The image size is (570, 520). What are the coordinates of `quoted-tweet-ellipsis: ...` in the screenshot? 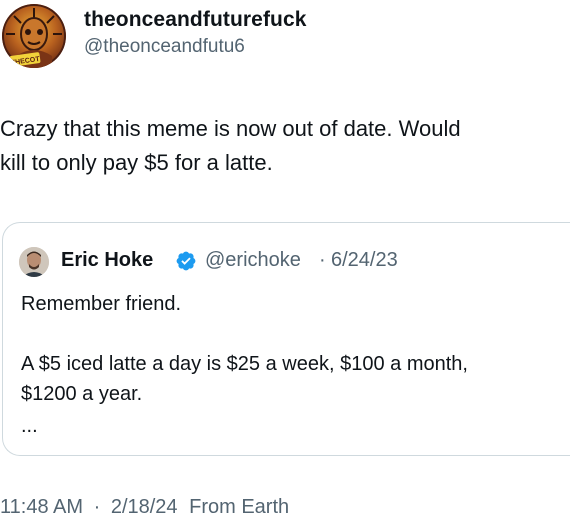 It's located at (29, 426).